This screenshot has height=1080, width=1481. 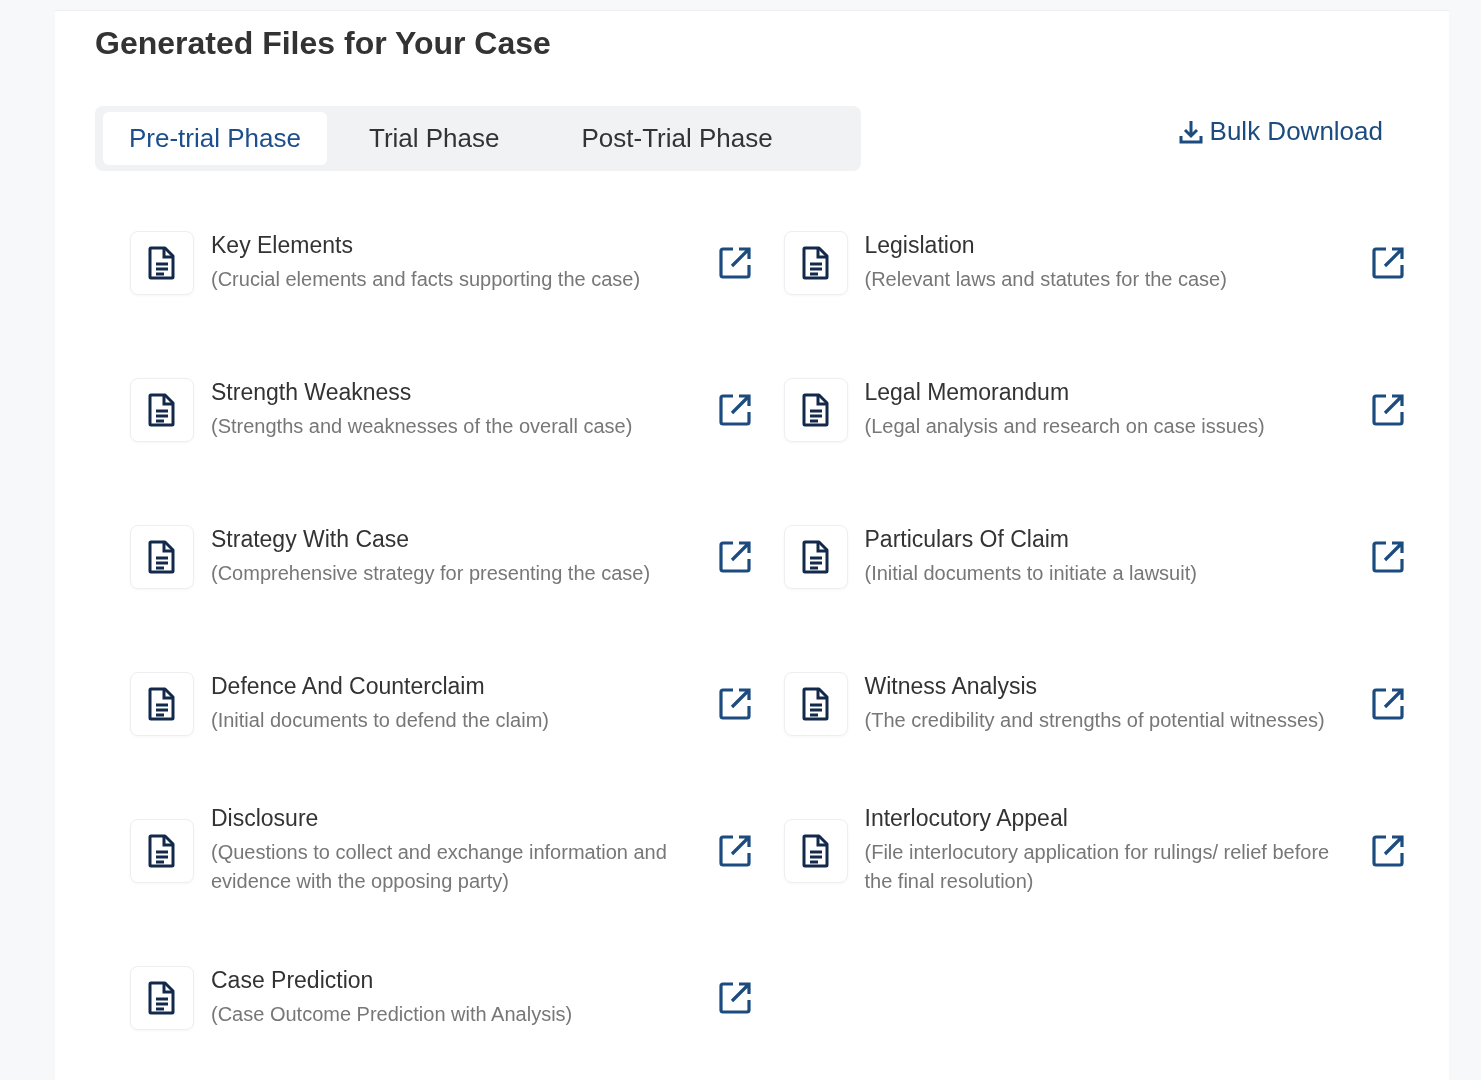 What do you see at coordinates (1095, 720) in the screenshot?
I see `file-description: (The credibility and strengths of potential witnesses)` at bounding box center [1095, 720].